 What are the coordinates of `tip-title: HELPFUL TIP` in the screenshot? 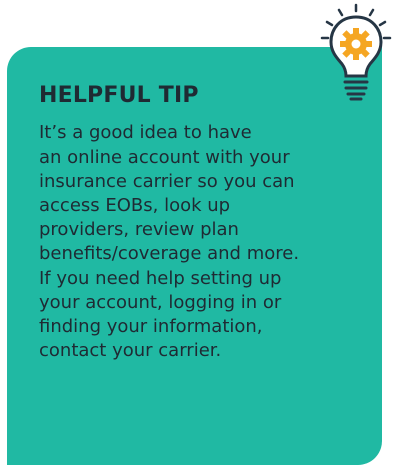 It's located at (119, 95).